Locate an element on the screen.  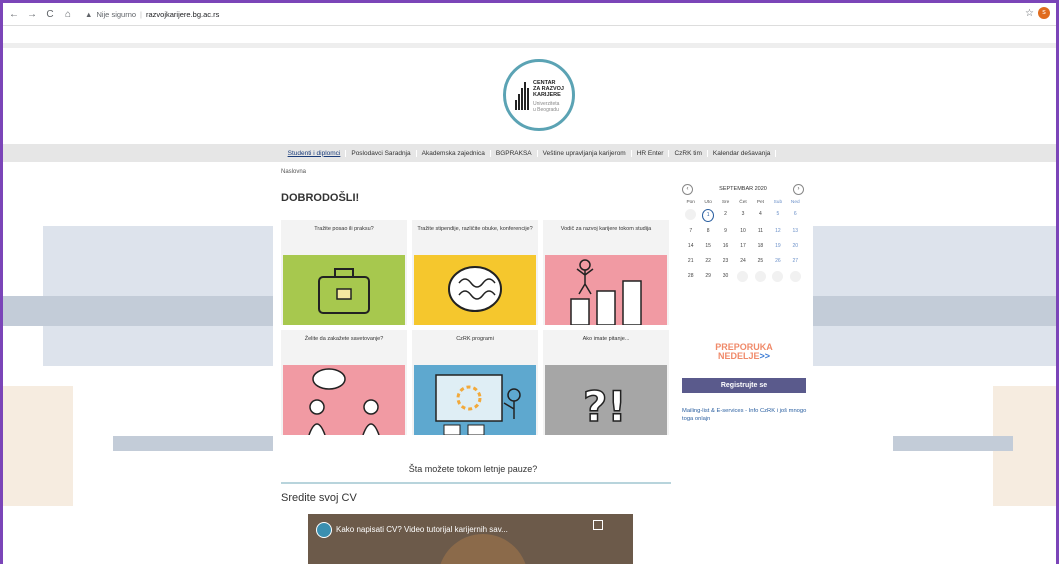
calendar-day: 14 is located at coordinates (690, 246).